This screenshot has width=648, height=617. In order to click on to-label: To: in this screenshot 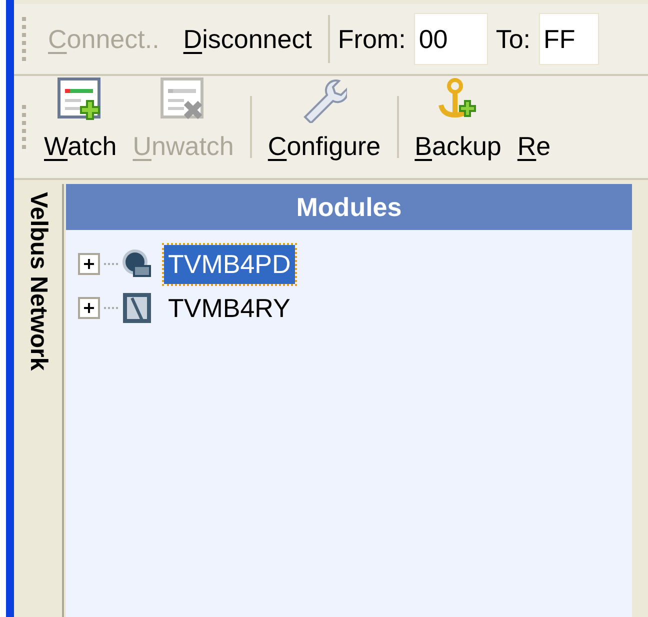, I will do `click(513, 39)`.